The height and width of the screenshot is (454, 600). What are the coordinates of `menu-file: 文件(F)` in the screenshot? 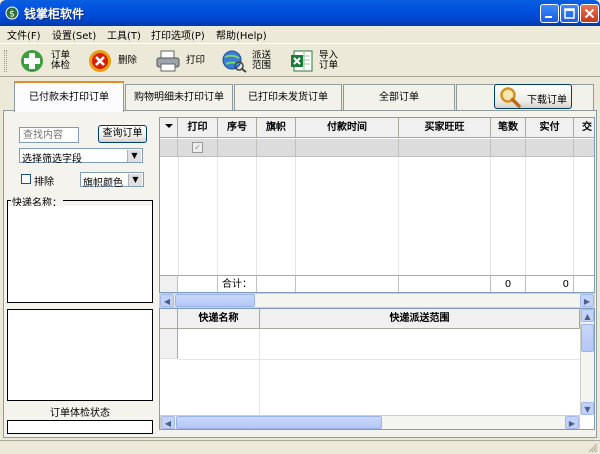 It's located at (24, 34).